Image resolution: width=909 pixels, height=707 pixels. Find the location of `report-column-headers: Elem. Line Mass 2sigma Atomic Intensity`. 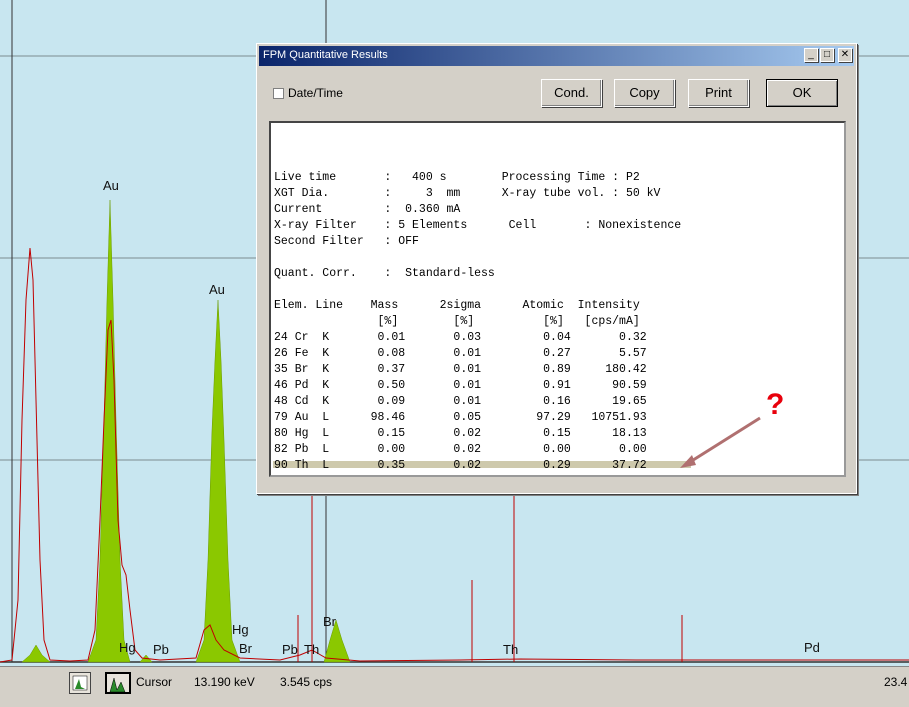

report-column-headers: Elem. Line Mass 2sigma Atomic Intensity is located at coordinates (457, 305).